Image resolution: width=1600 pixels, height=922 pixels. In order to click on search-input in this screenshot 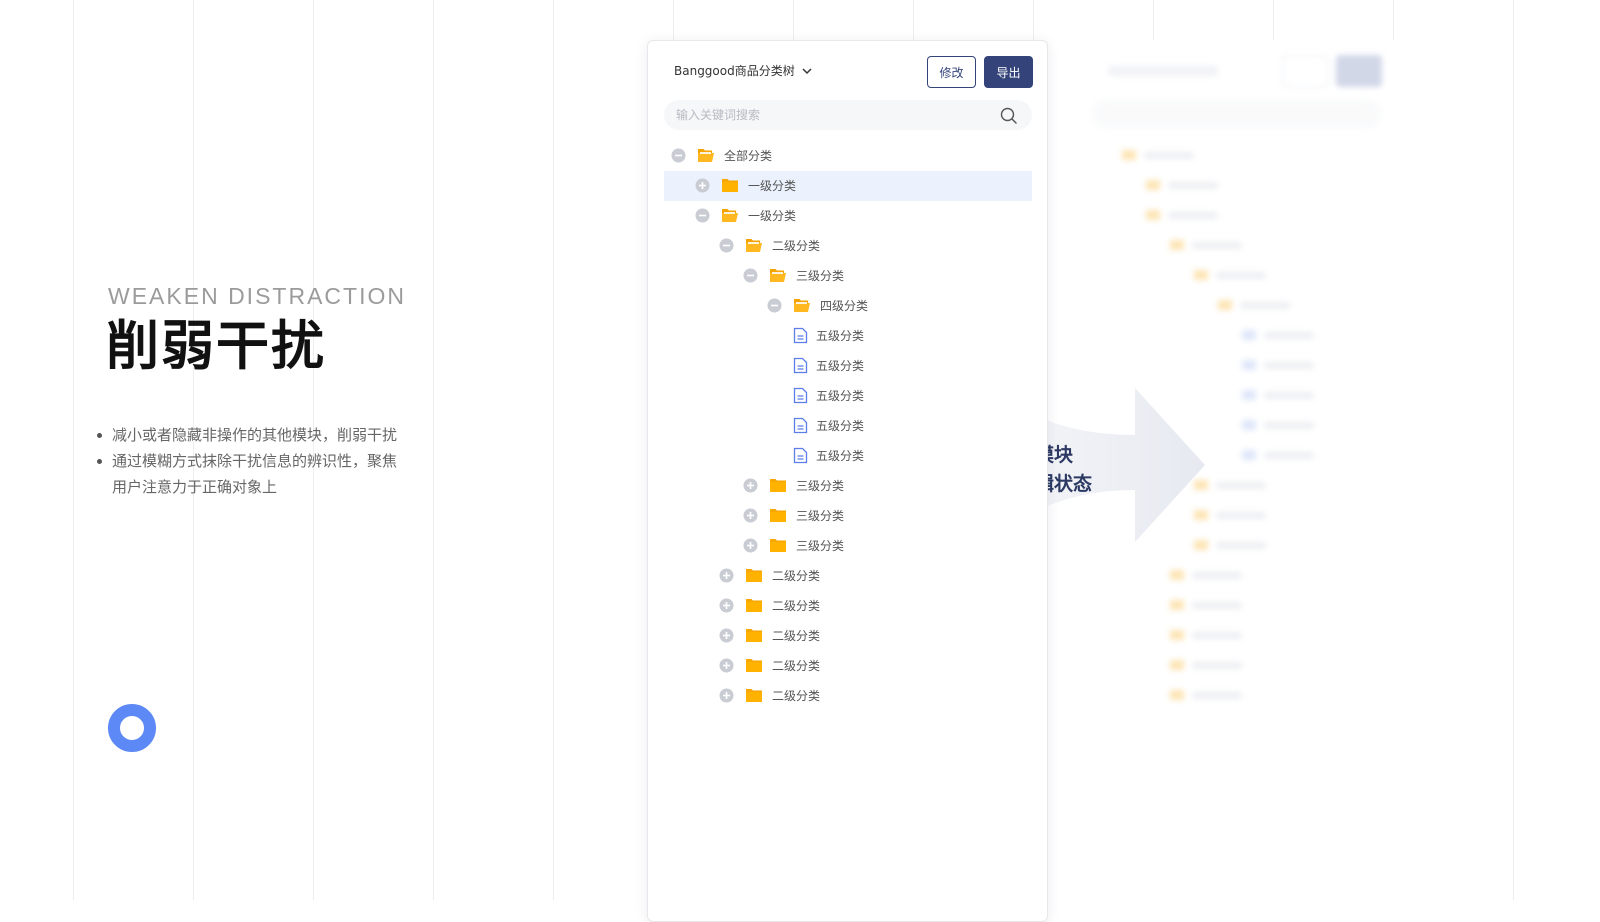, I will do `click(836, 115)`.